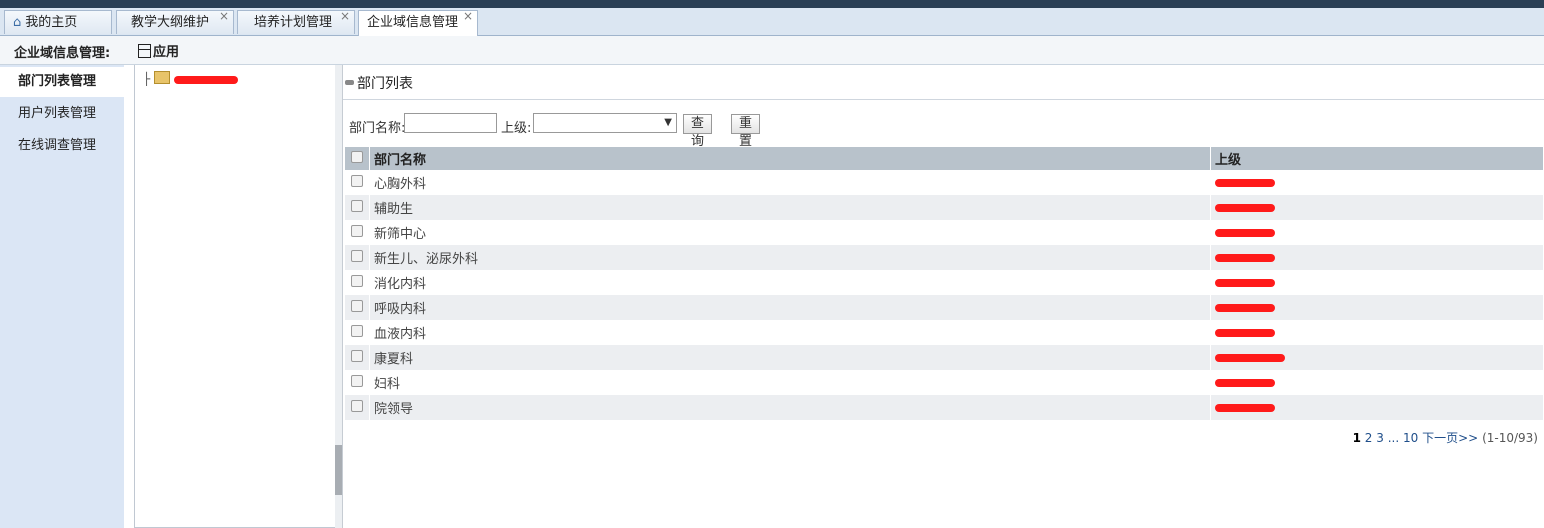 This screenshot has height=528, width=1544. I want to click on table-row: 呼吸内科, so click(944, 307).